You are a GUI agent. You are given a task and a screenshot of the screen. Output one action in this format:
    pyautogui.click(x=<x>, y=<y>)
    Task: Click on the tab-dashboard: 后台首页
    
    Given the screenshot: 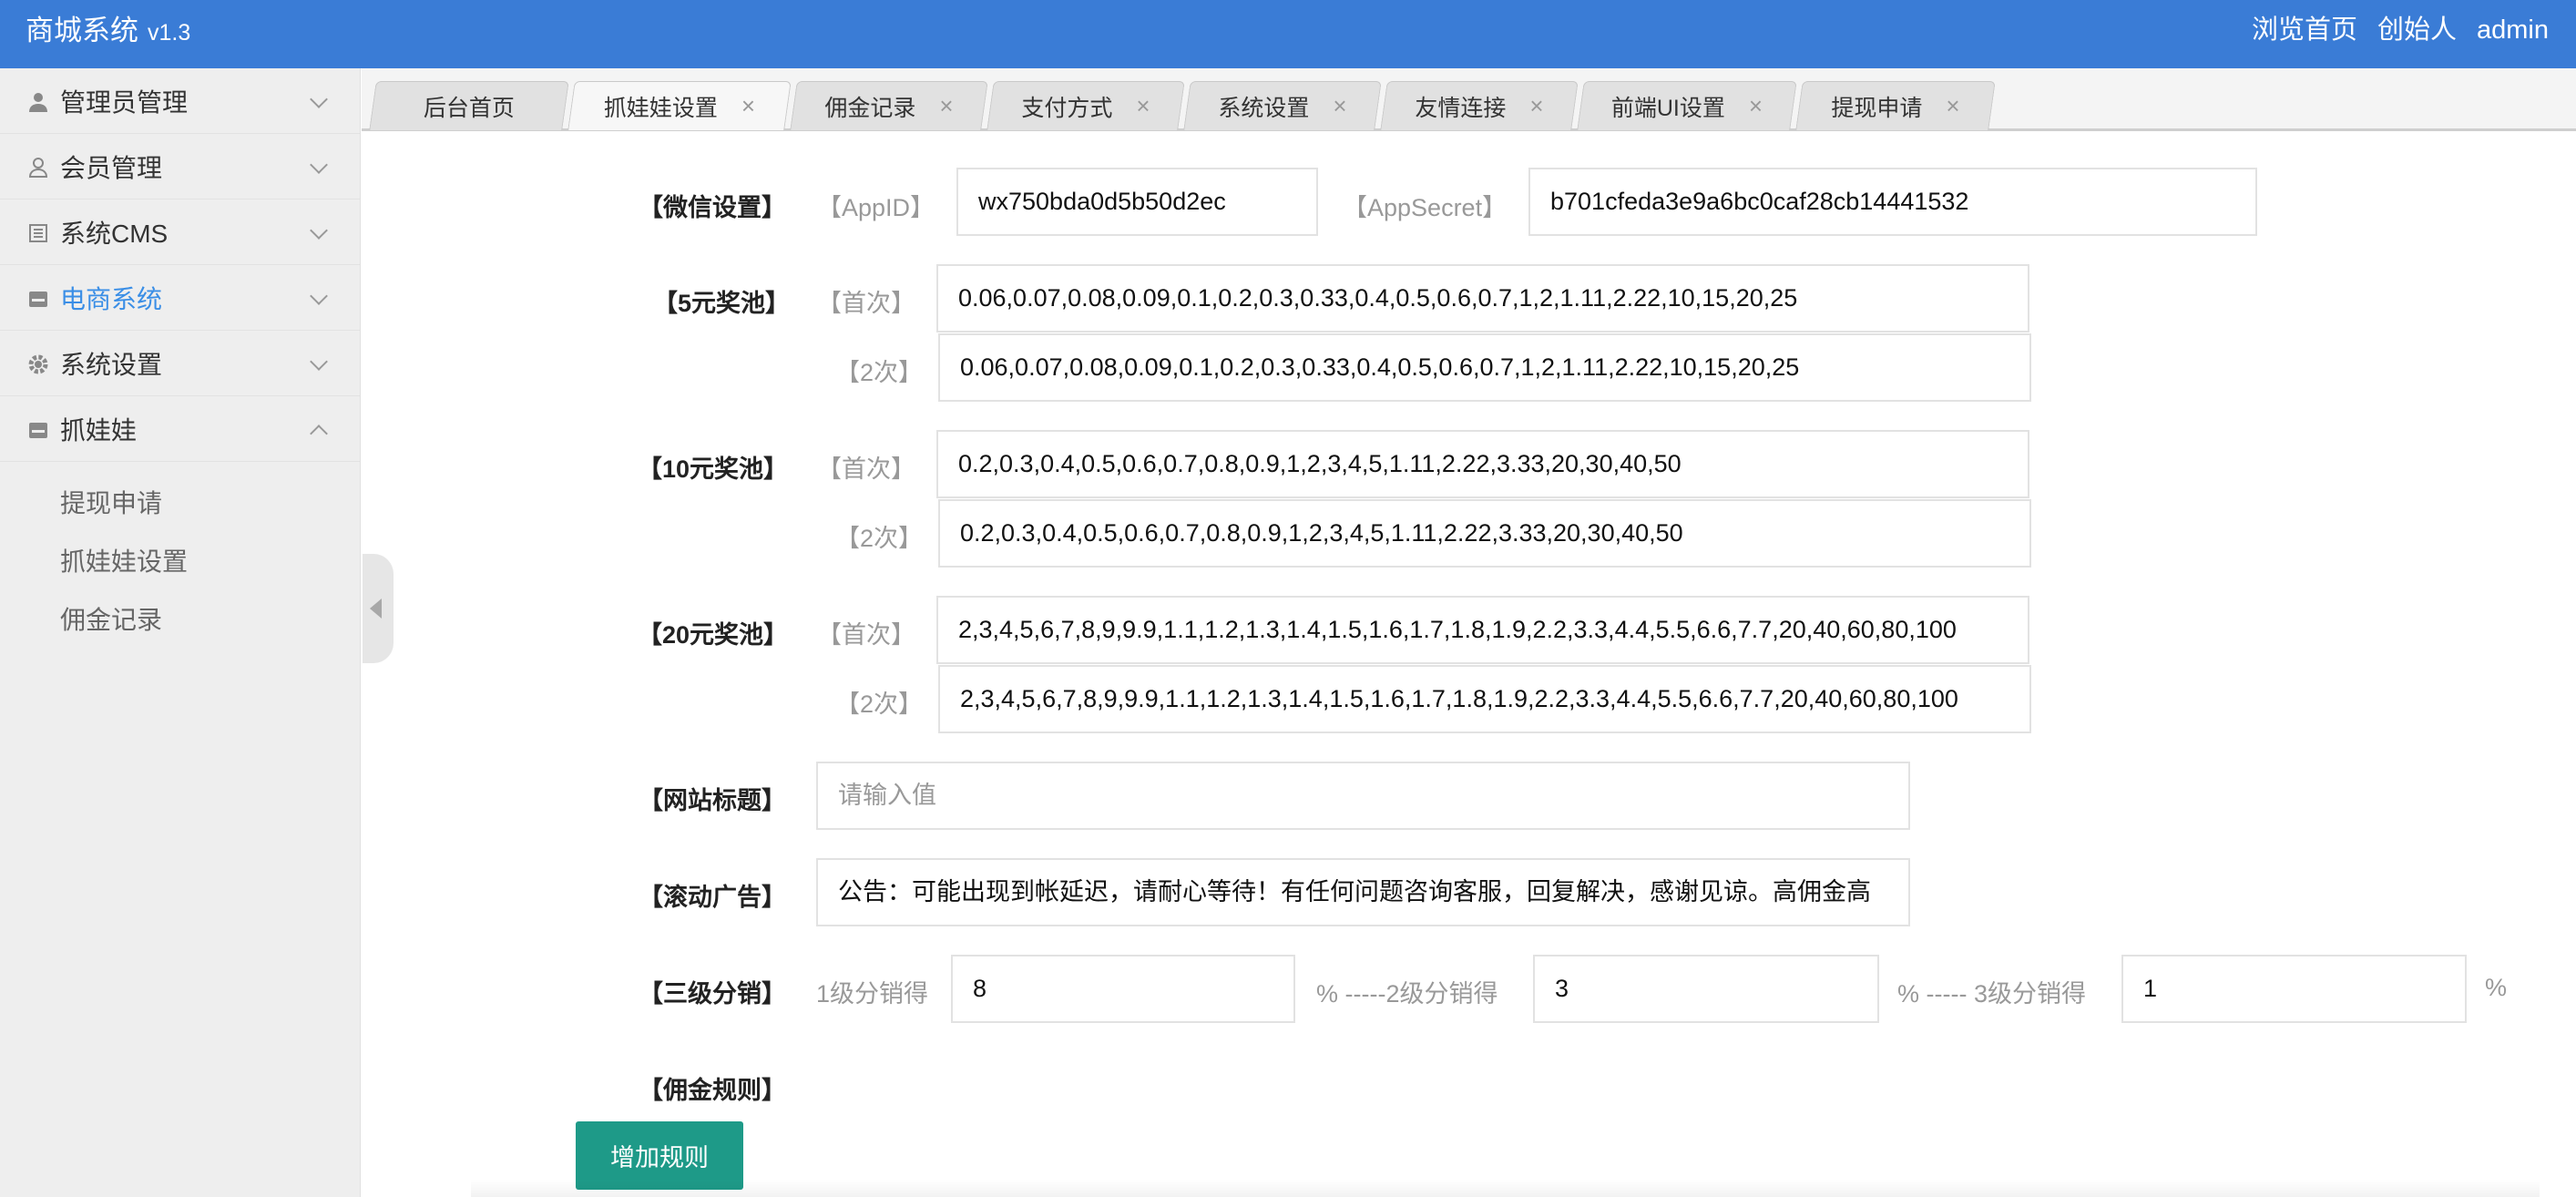 What is the action you would take?
    pyautogui.click(x=469, y=105)
    